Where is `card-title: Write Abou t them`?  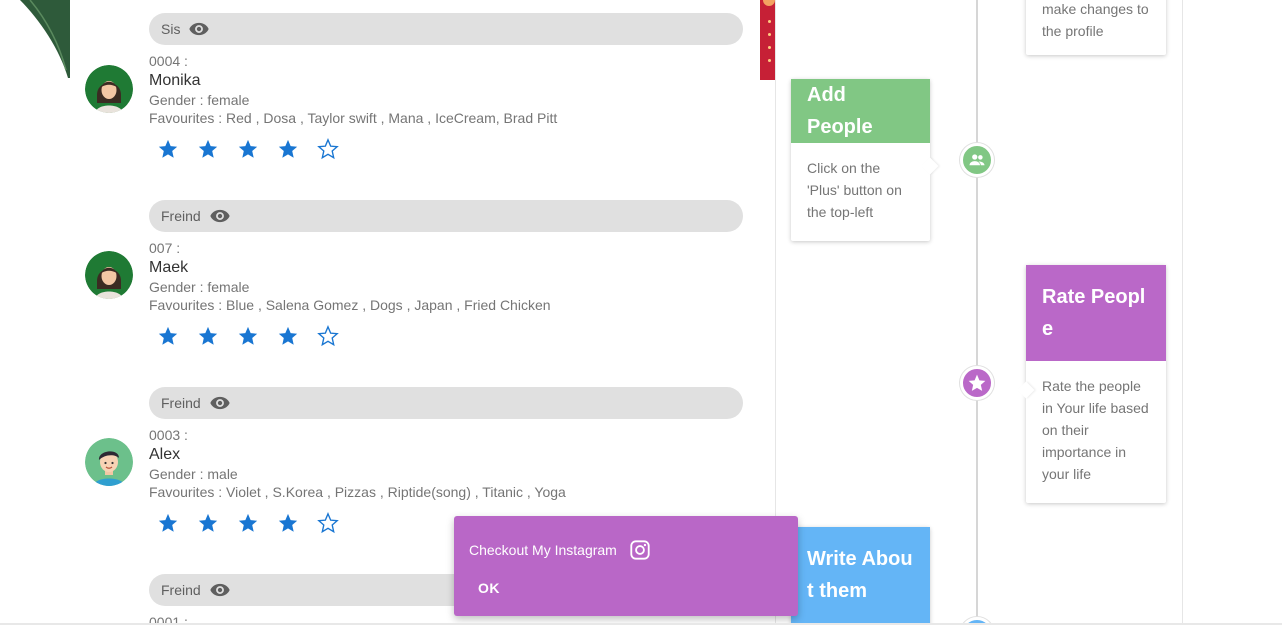
card-title: Write Abou t them is located at coordinates (860, 576).